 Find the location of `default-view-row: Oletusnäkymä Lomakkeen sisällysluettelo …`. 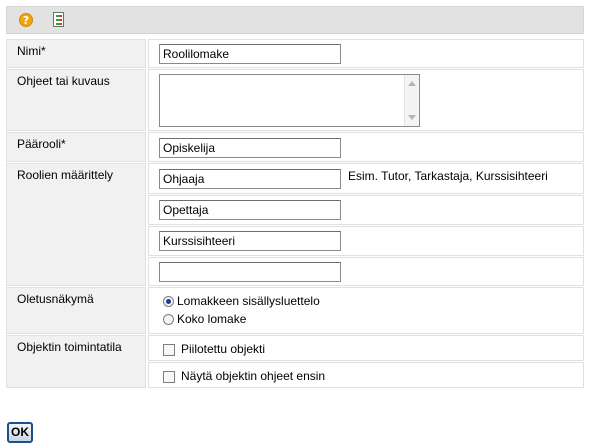

default-view-row: Oletusnäkymä Lomakkeen sisällysluettelo … is located at coordinates (295, 310).